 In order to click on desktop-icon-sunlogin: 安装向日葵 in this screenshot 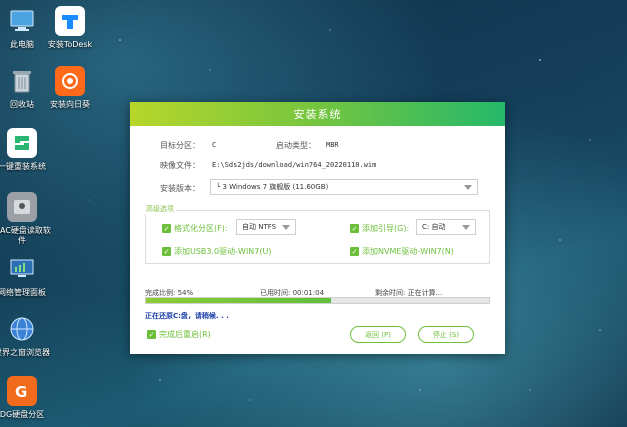, I will do `click(70, 88)`.